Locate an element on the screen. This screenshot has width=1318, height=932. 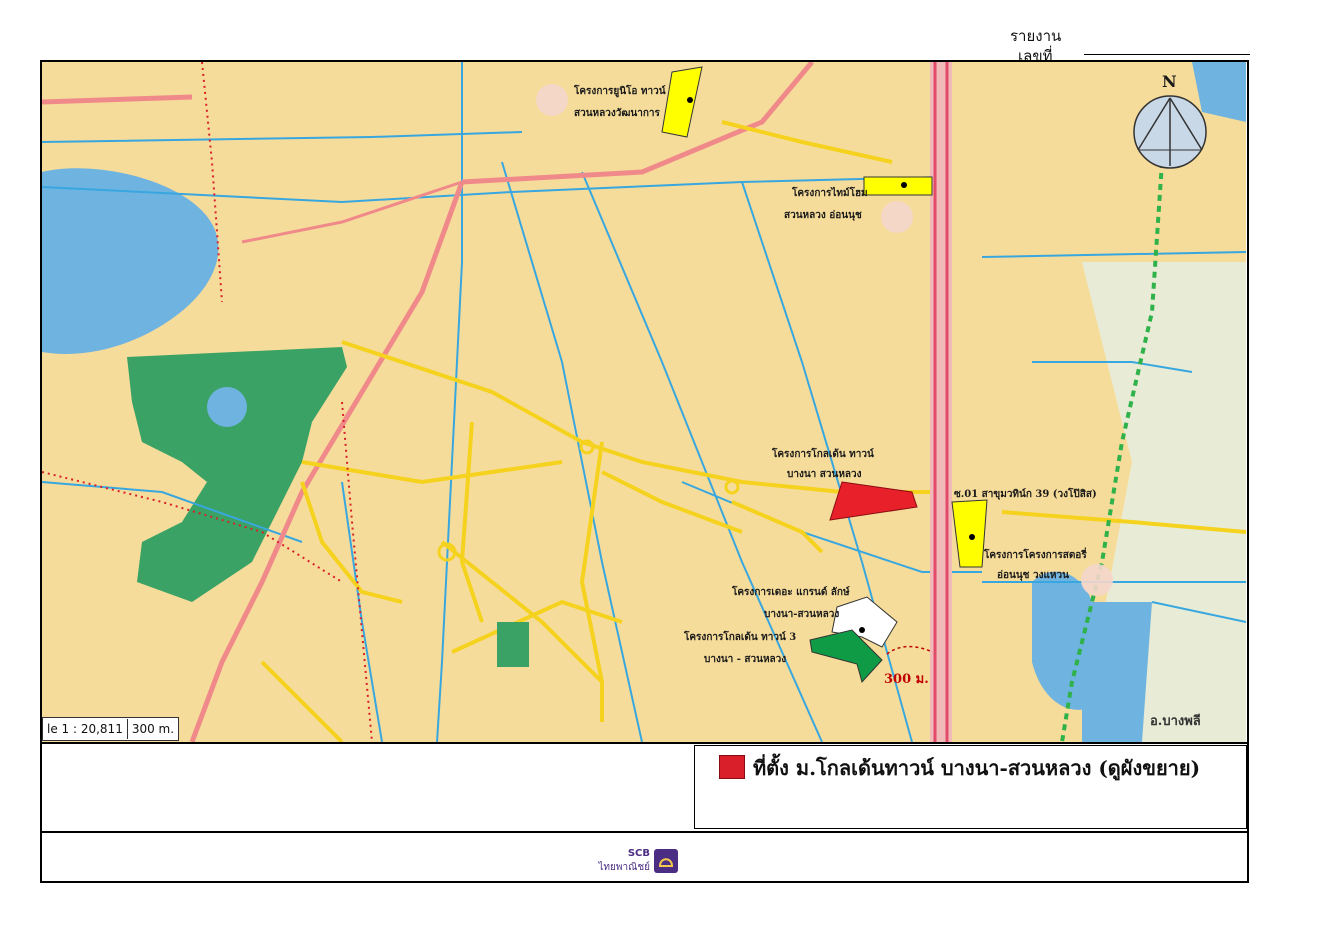
label-grand-1: โครงการเดอะ แกรนด์ ลักษ์ is located at coordinates (791, 592).